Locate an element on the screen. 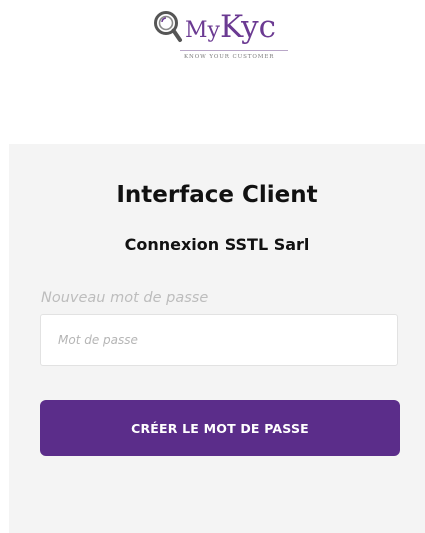 This screenshot has height=533, width=425. logo-wordmark: MyKyc is located at coordinates (231, 26).